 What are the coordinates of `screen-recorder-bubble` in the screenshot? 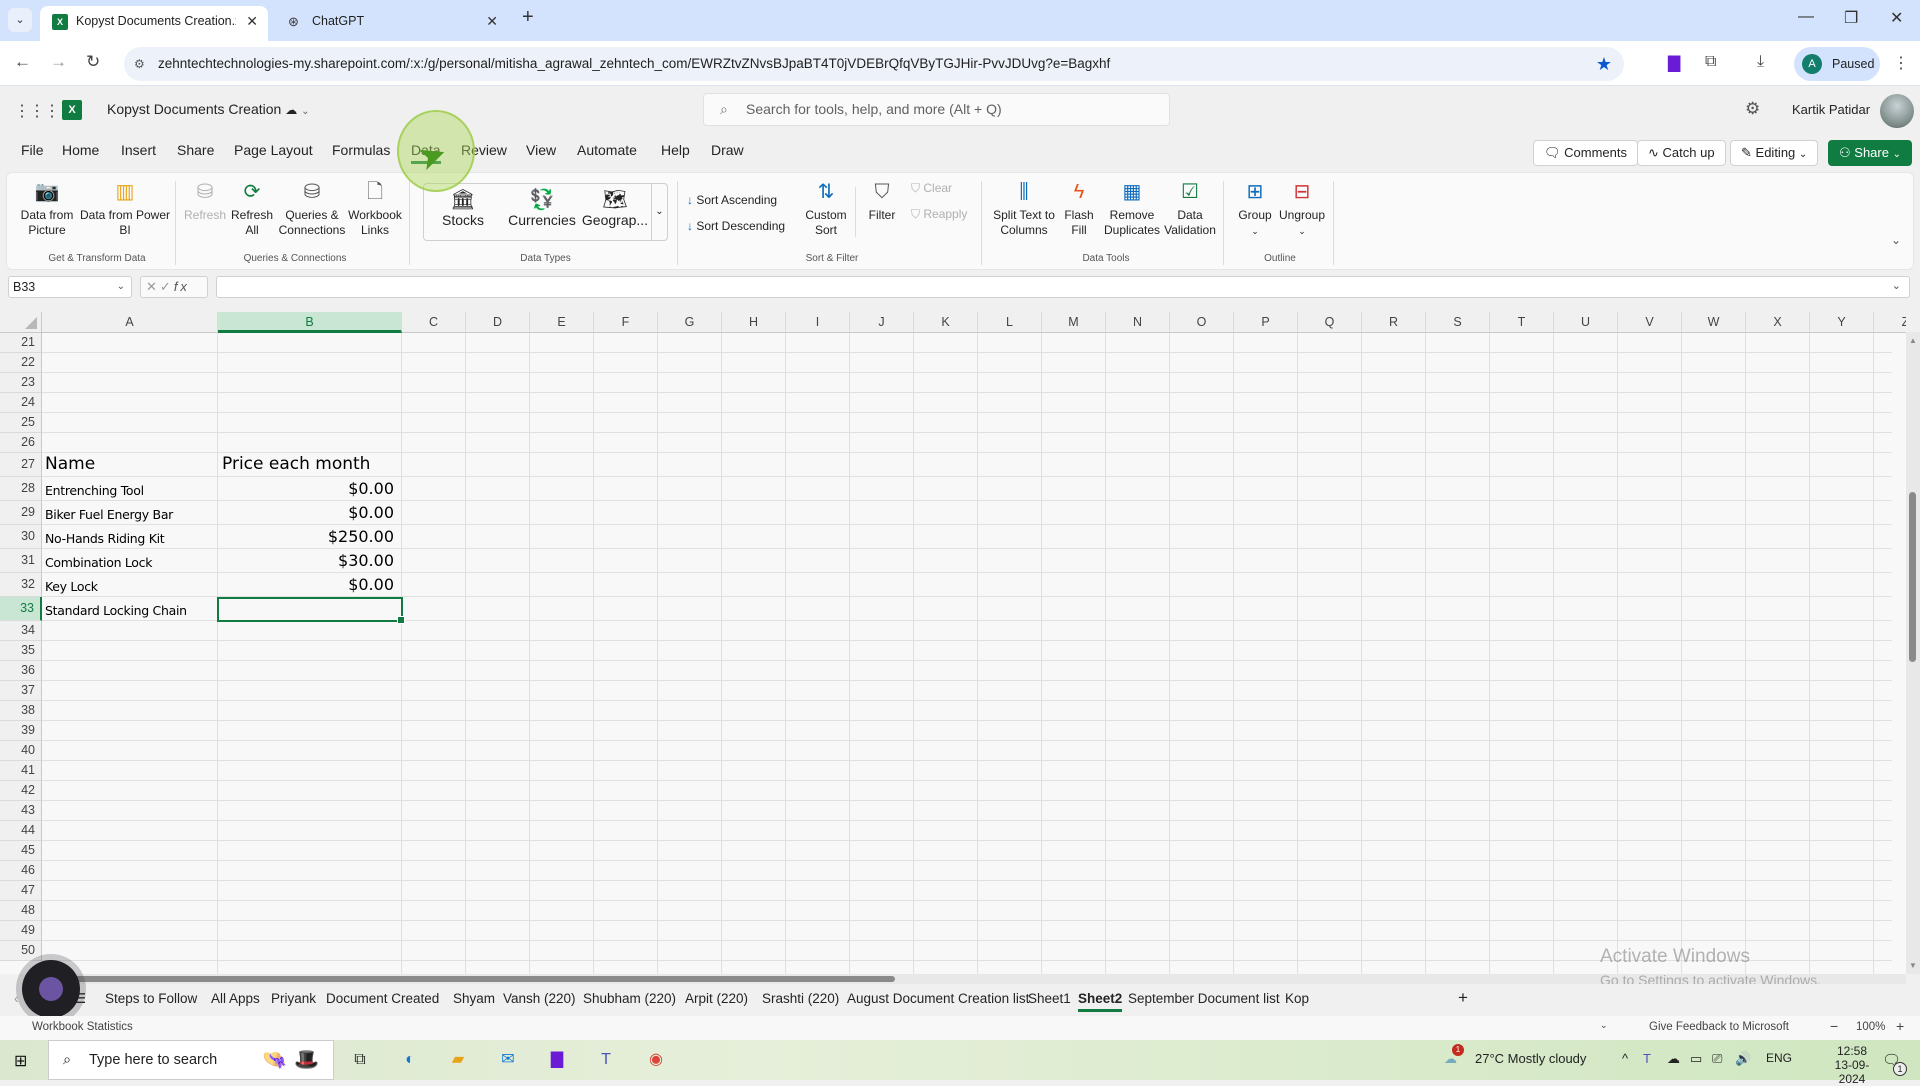 It's located at (51, 989).